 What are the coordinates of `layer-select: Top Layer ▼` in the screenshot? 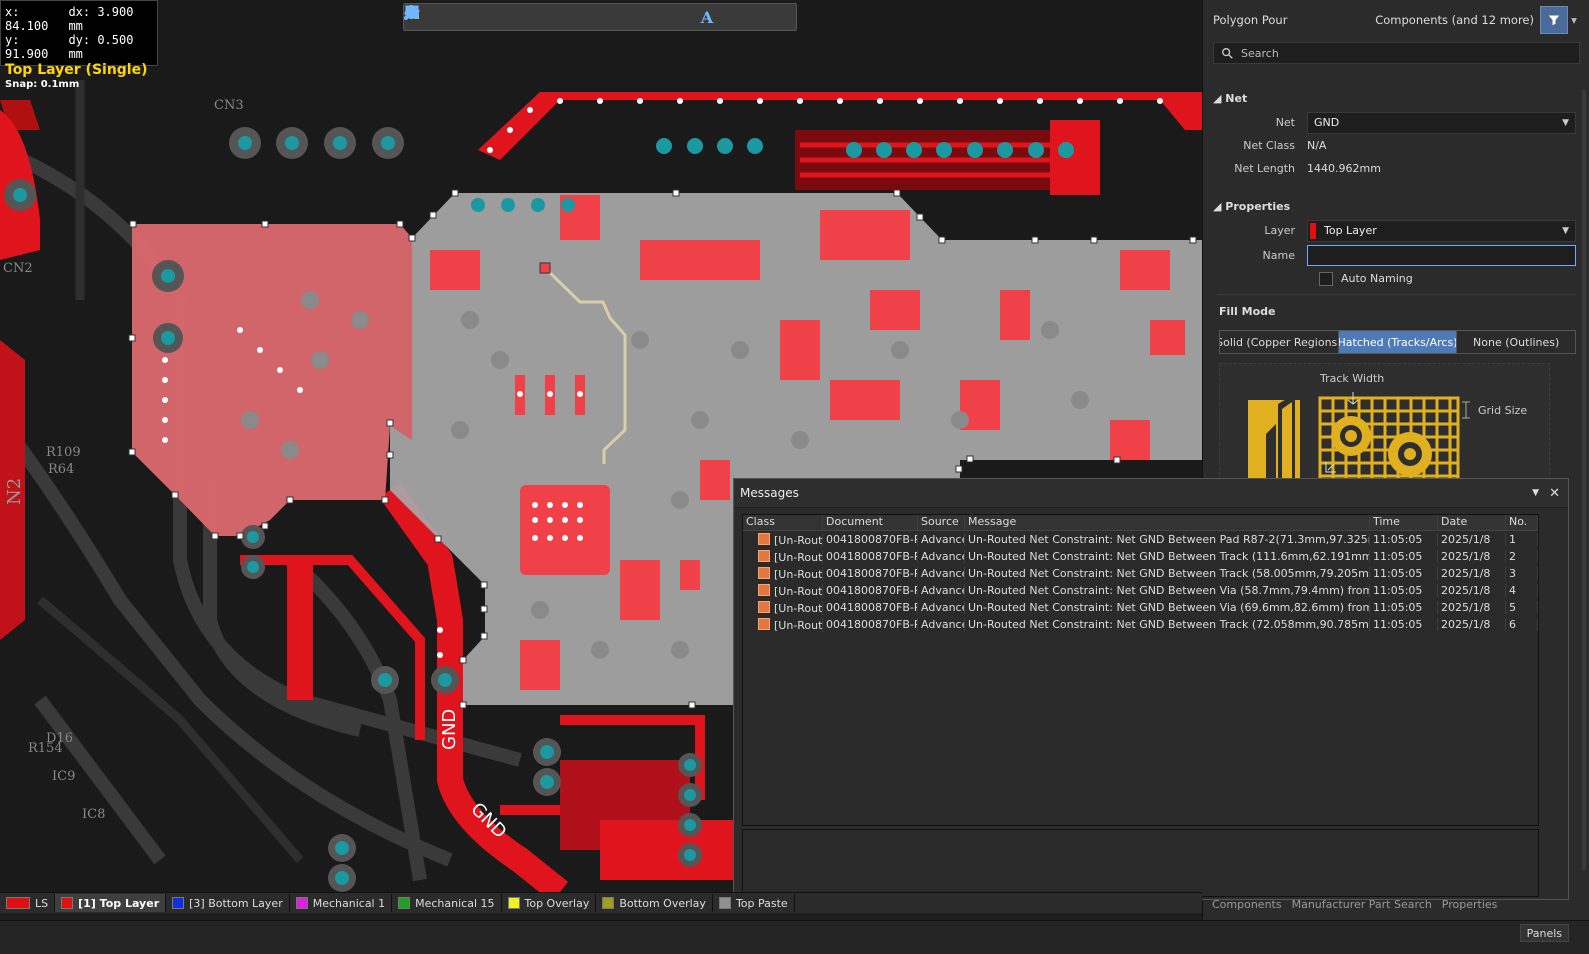 It's located at (1441, 230).